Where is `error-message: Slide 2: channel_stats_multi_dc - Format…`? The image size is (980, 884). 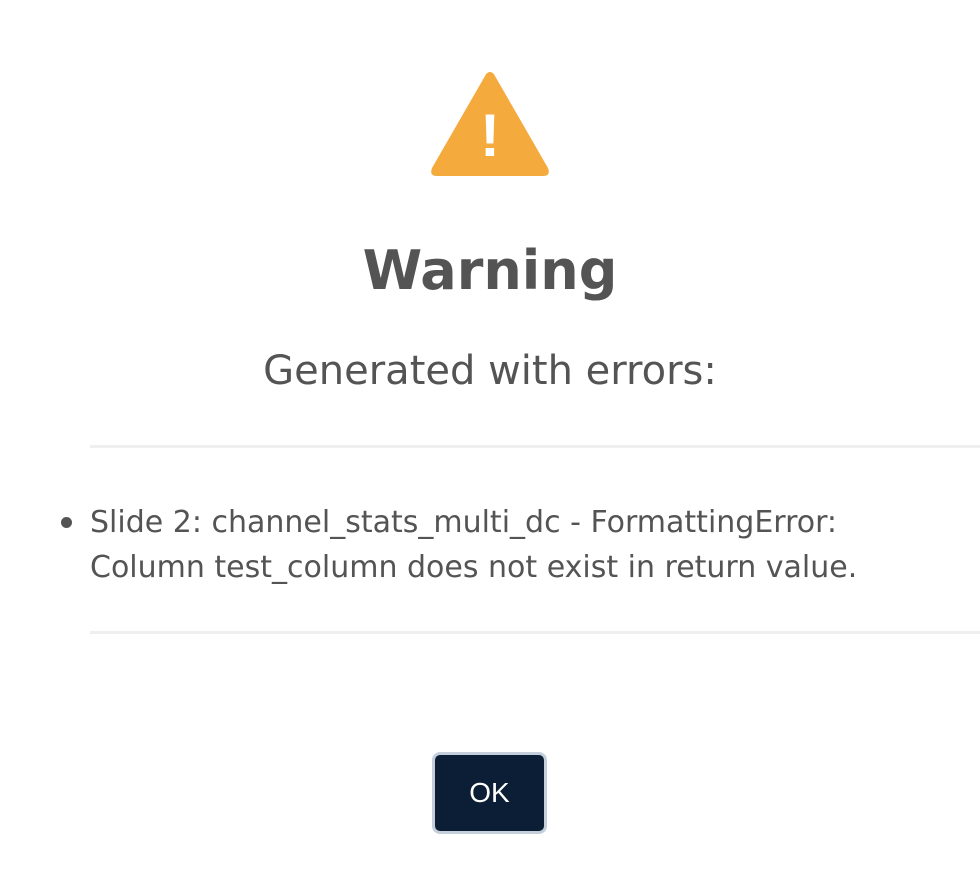 error-message: Slide 2: channel_stats_multi_dc - Format… is located at coordinates (474, 545).